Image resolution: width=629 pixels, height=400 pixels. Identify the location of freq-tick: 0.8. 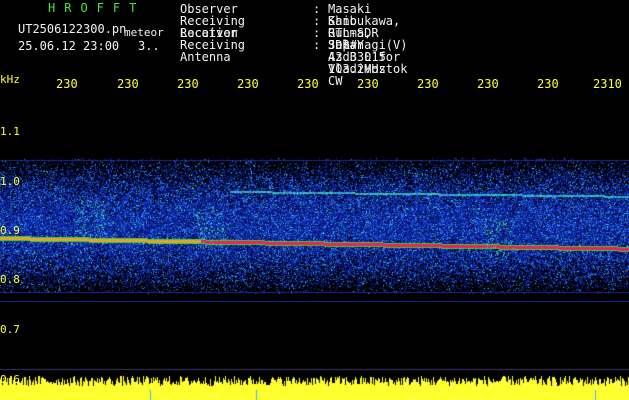
(10, 279).